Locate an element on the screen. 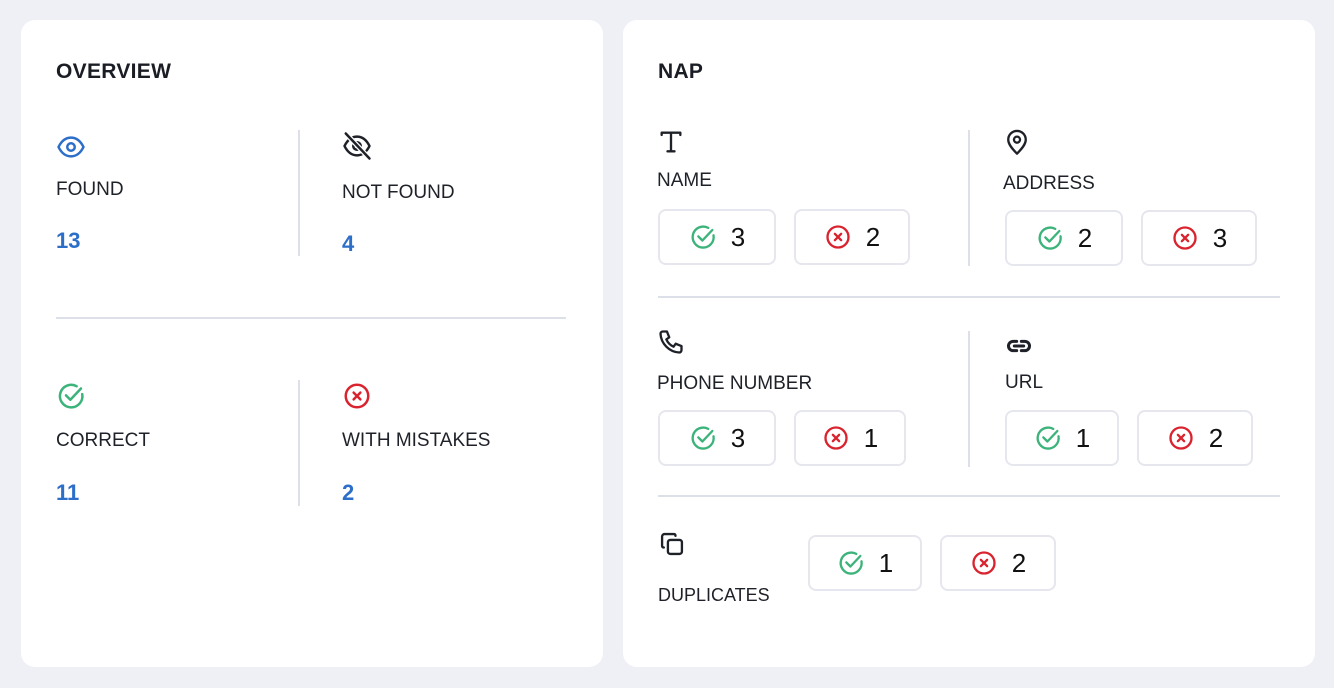 This screenshot has height=688, width=1334. nap-label: DUPLICATES is located at coordinates (714, 595).